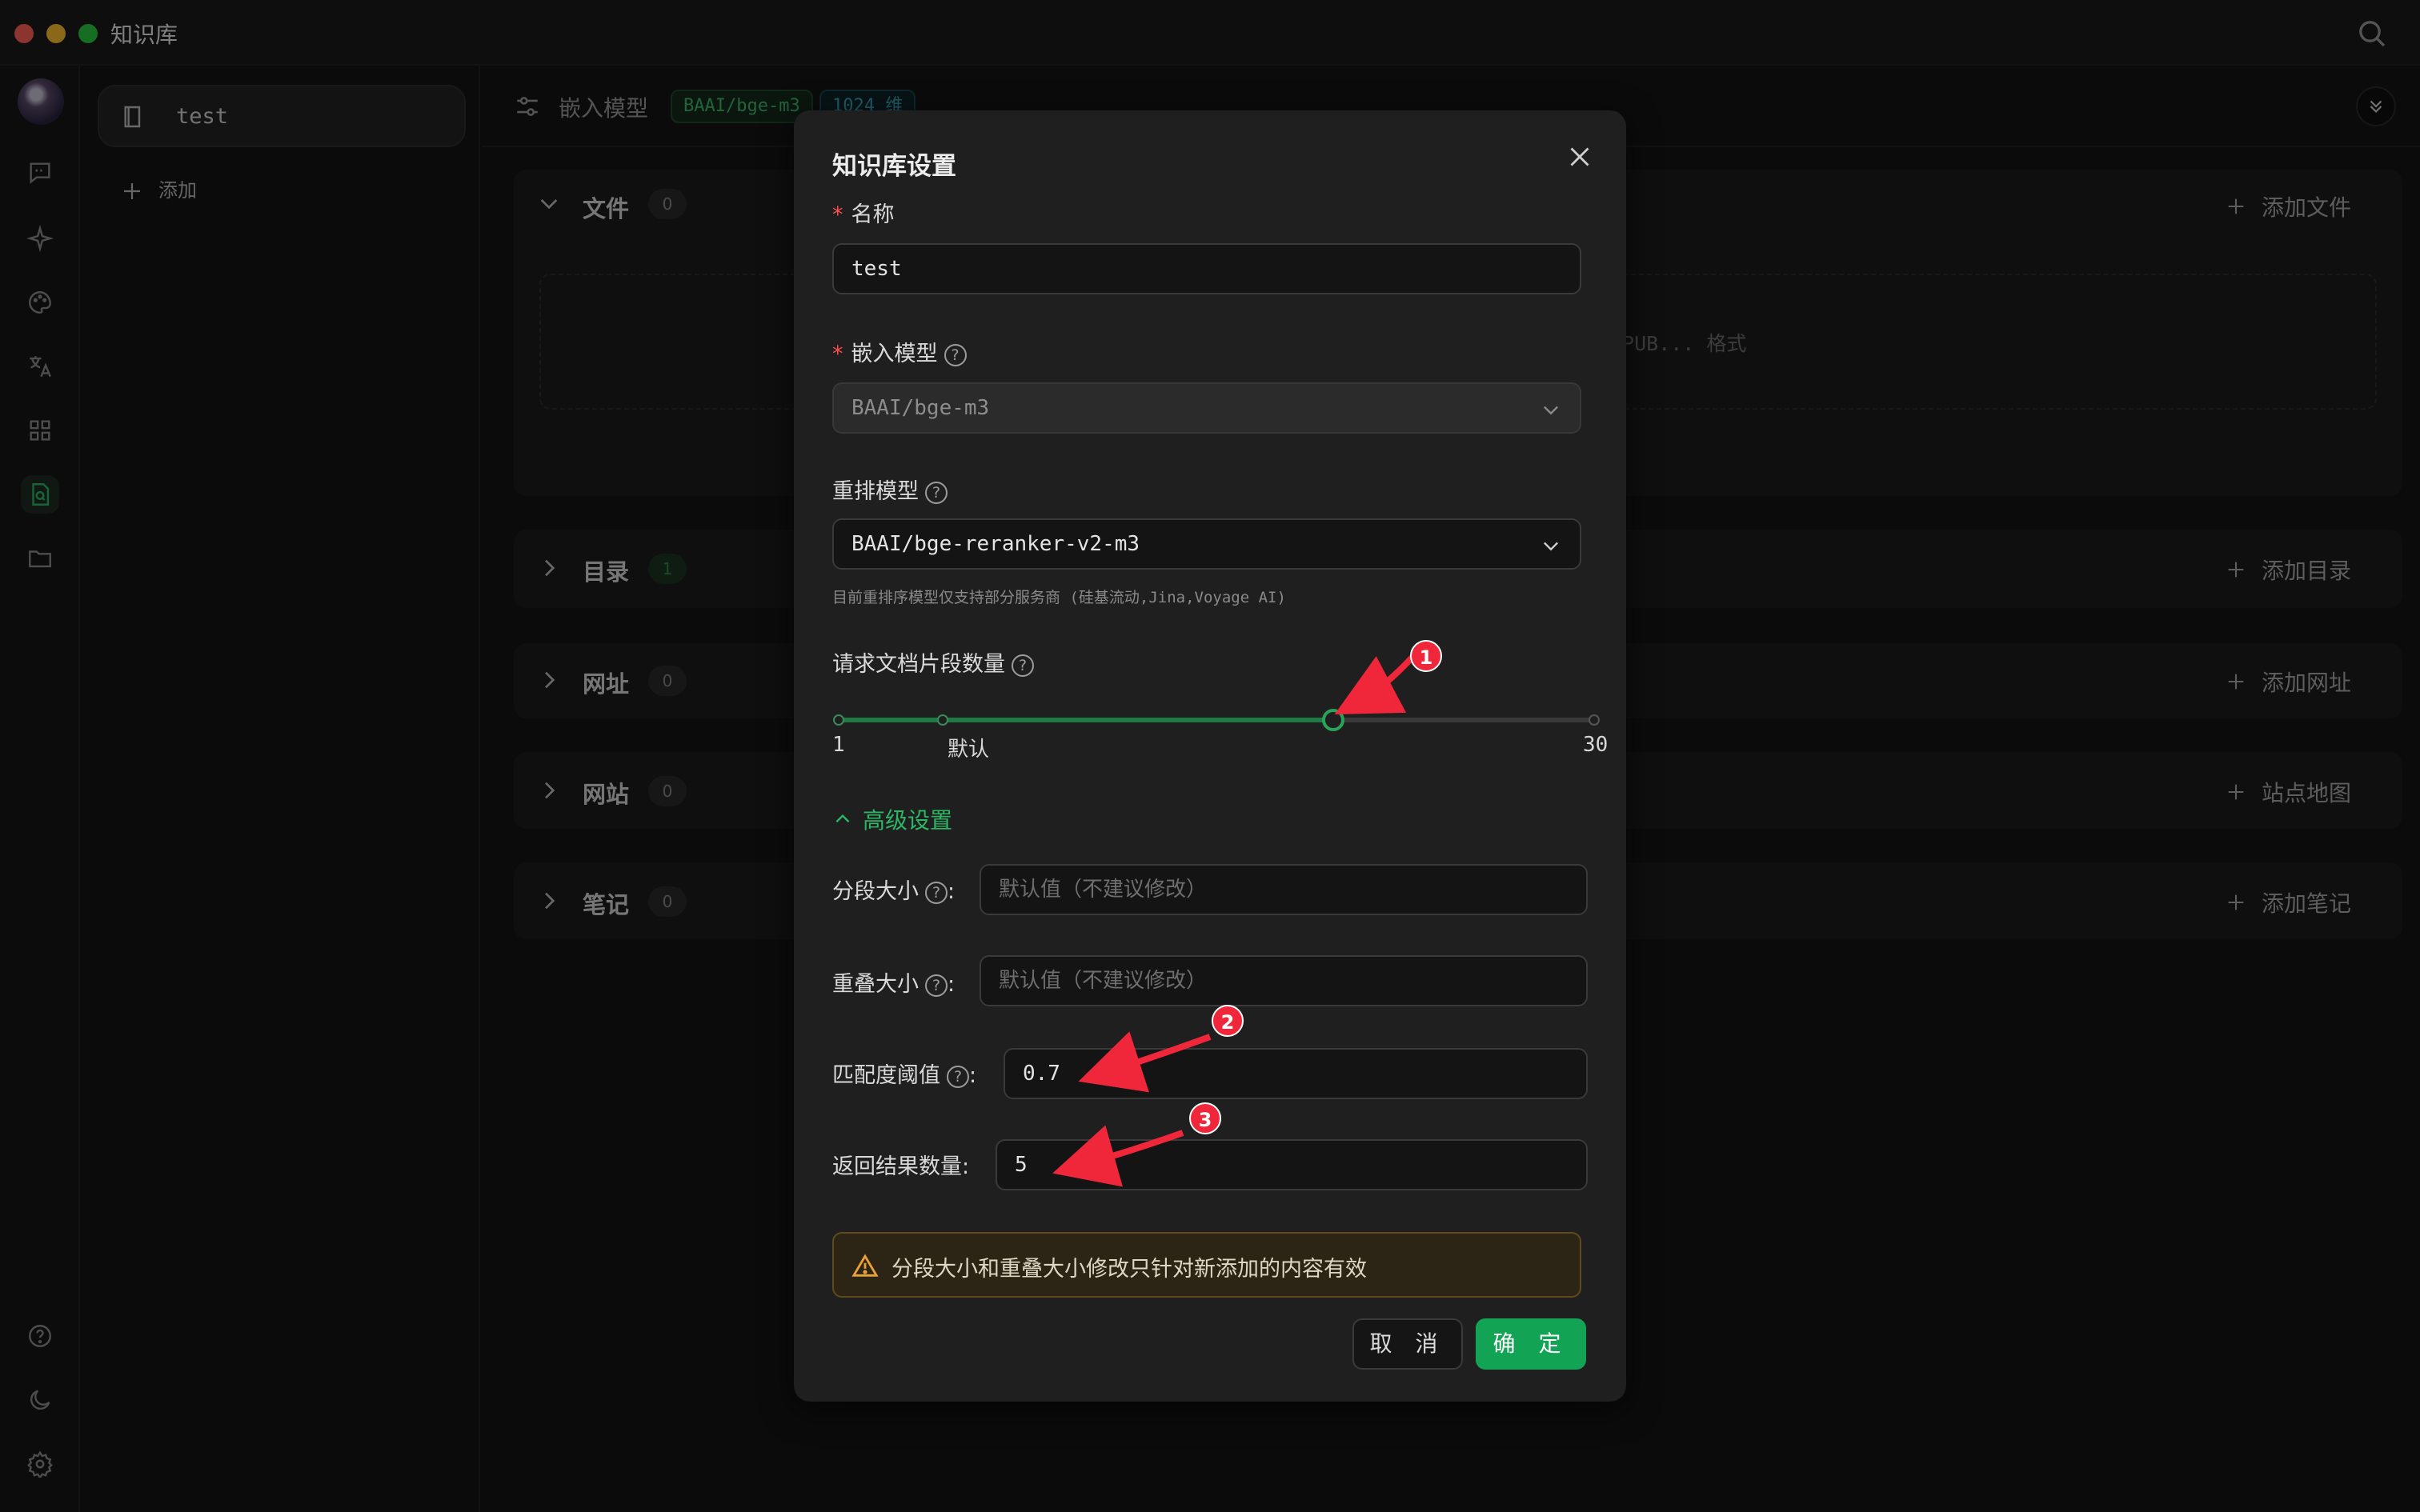 This screenshot has width=2420, height=1512. What do you see at coordinates (1206, 268) in the screenshot?
I see `name-input: test` at bounding box center [1206, 268].